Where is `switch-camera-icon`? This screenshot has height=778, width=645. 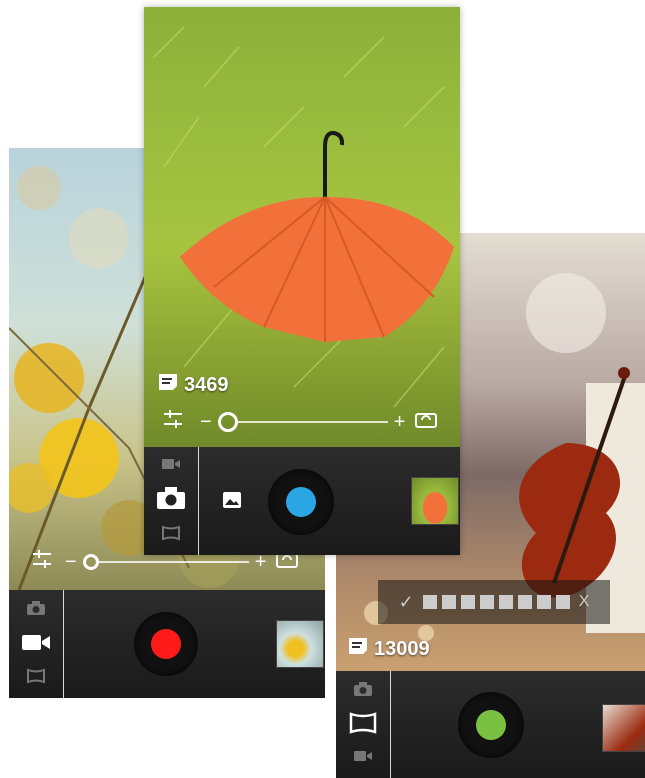 switch-camera-icon is located at coordinates (426, 422).